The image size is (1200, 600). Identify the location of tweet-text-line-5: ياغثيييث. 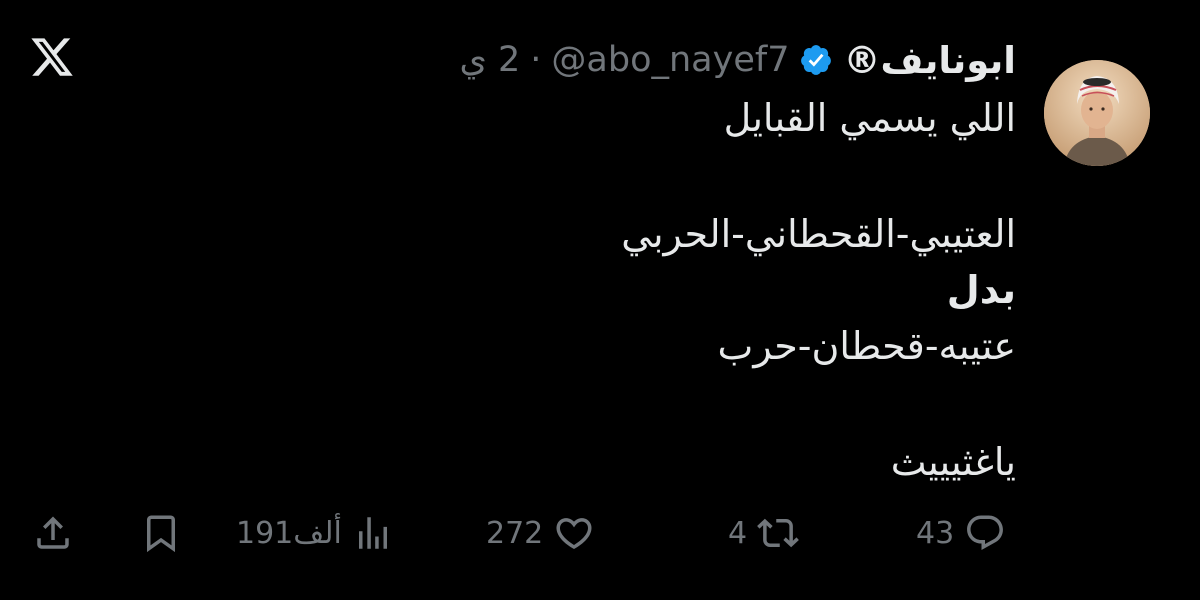
(953, 462).